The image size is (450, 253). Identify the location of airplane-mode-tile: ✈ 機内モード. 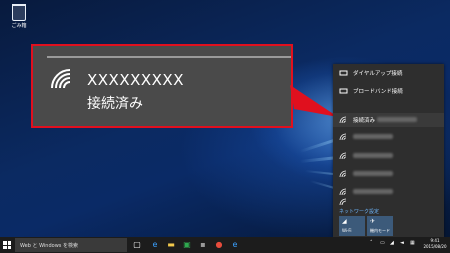
(380, 226).